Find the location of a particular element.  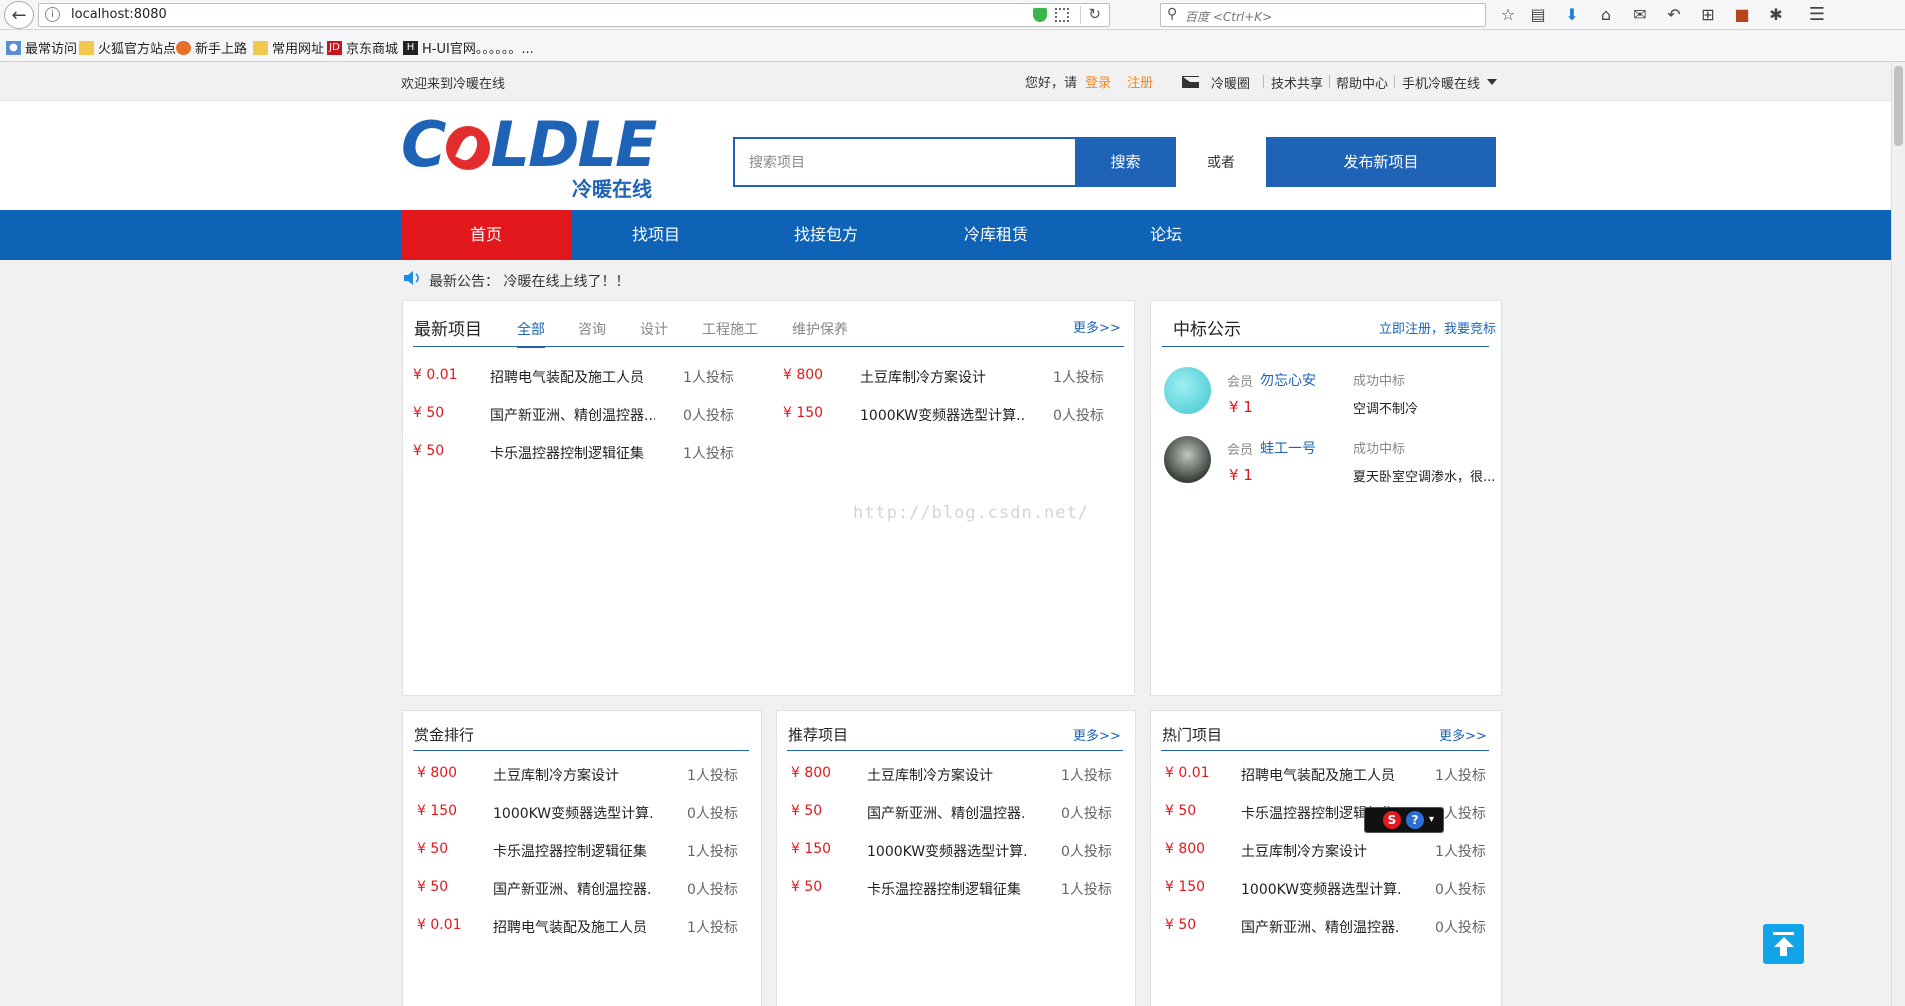

reload-icon: ↻ is located at coordinates (1094, 14).